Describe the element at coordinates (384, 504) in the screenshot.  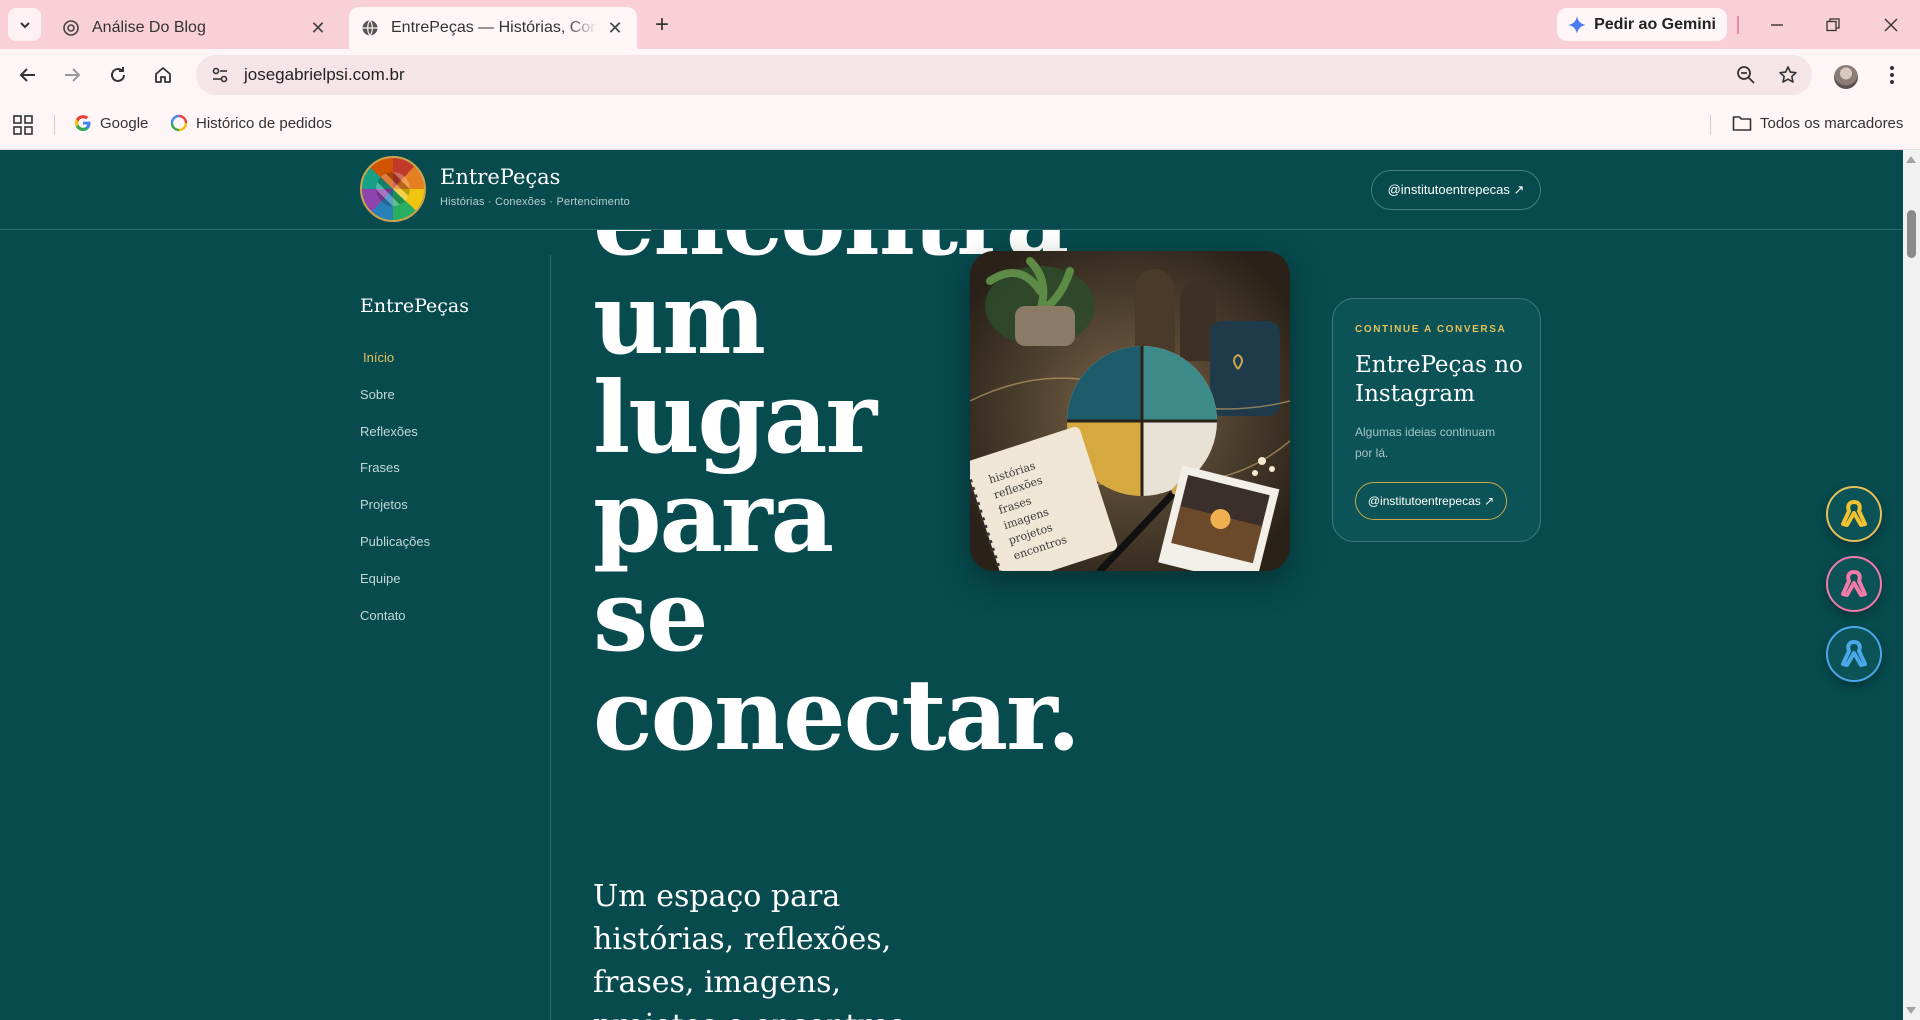
I see `sidebar-item-projetos: Projetos` at that location.